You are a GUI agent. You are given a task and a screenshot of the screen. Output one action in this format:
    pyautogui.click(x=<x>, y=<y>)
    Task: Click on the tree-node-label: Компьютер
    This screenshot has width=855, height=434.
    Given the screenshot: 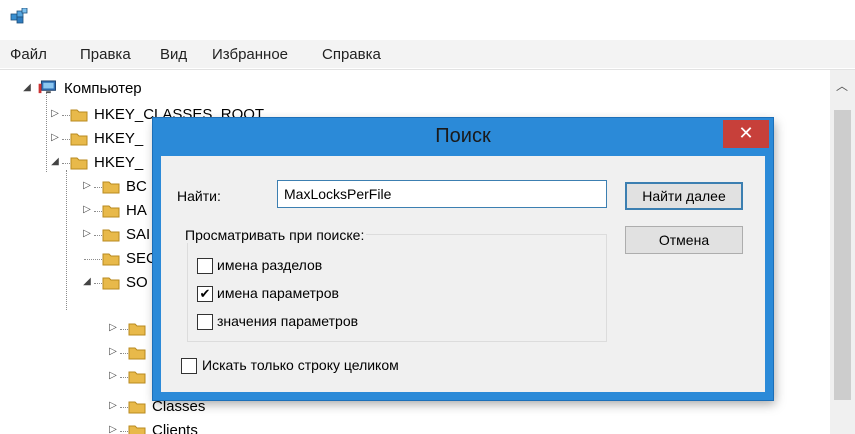 What is the action you would take?
    pyautogui.click(x=103, y=88)
    